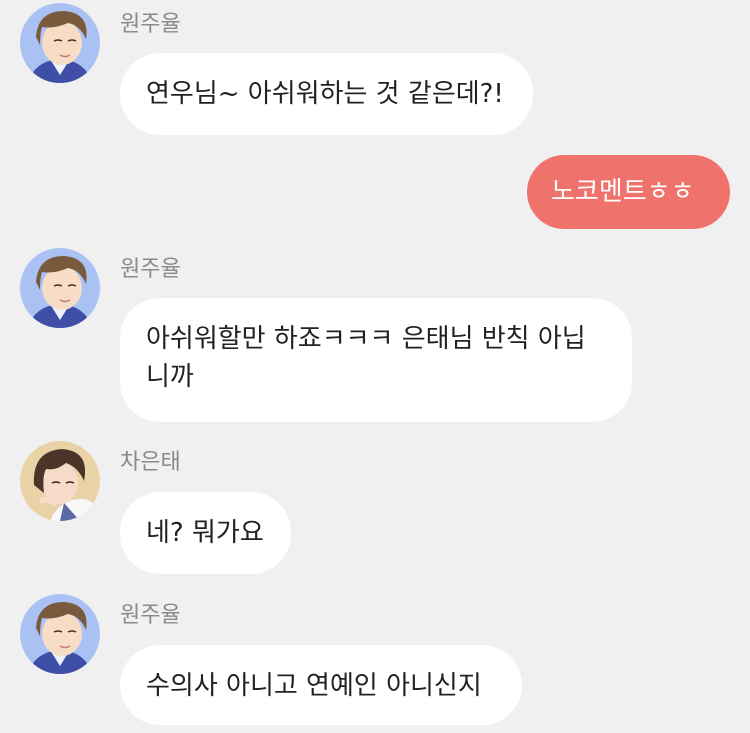 The height and width of the screenshot is (733, 750). I want to click on sent-message-bubble: 노코멘트ㅎㅎ, so click(628, 192).